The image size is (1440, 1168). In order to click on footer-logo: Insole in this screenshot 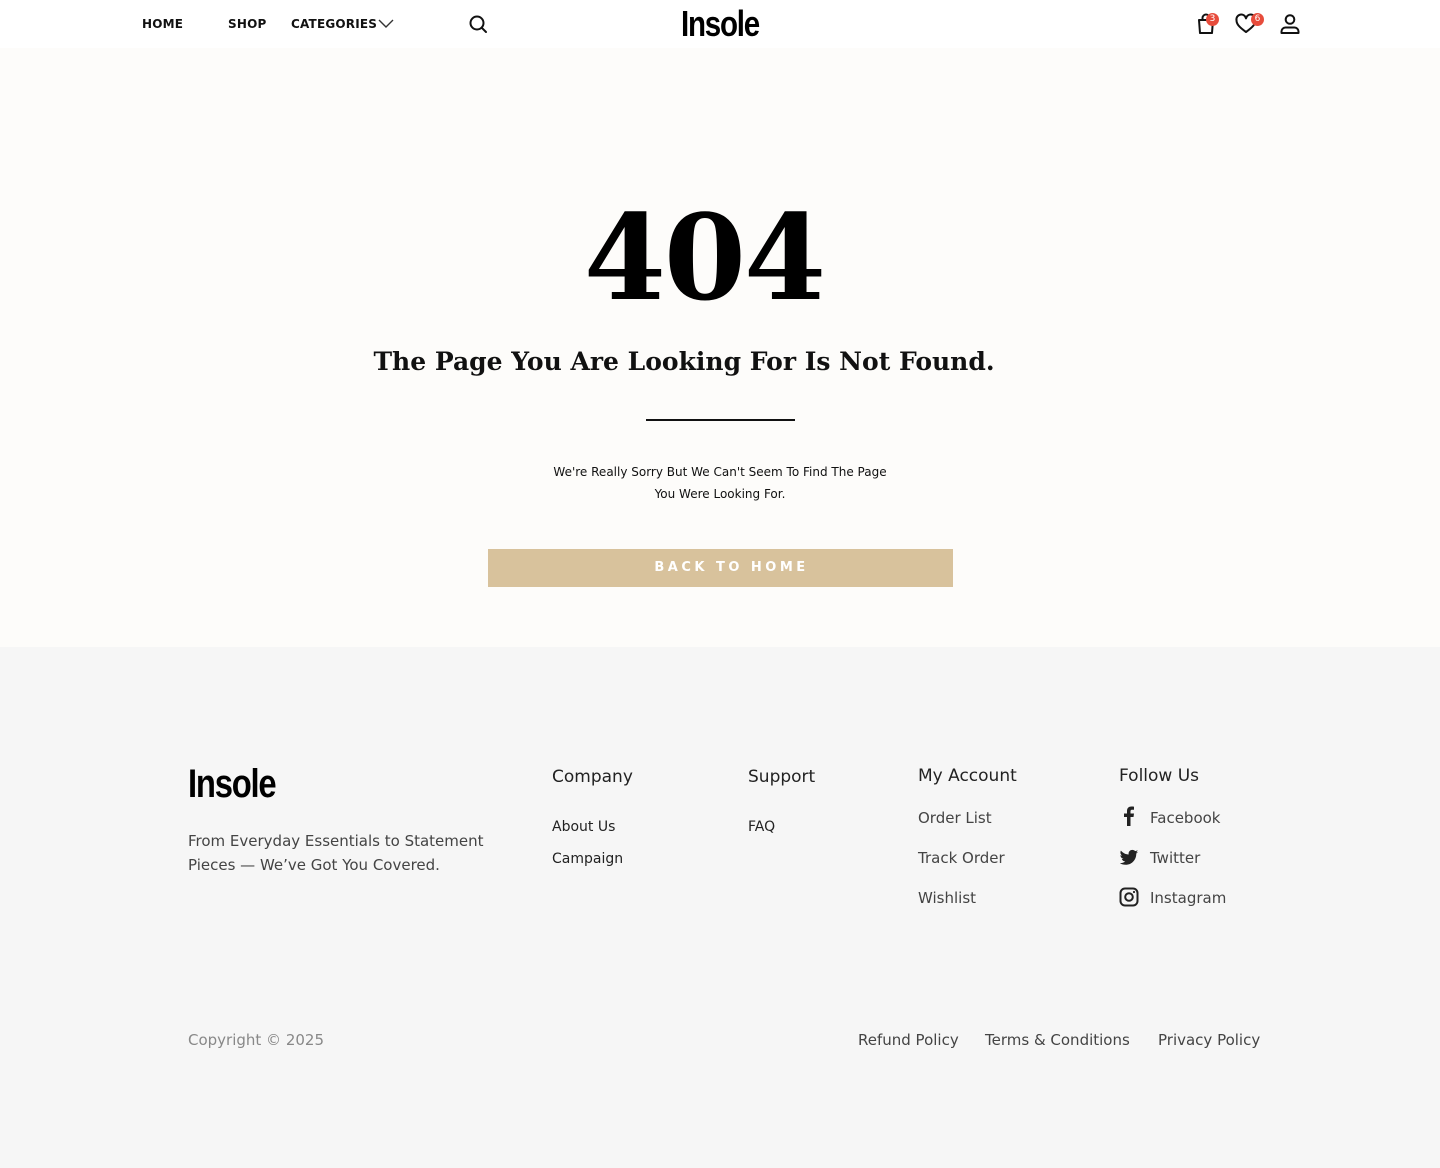, I will do `click(232, 784)`.